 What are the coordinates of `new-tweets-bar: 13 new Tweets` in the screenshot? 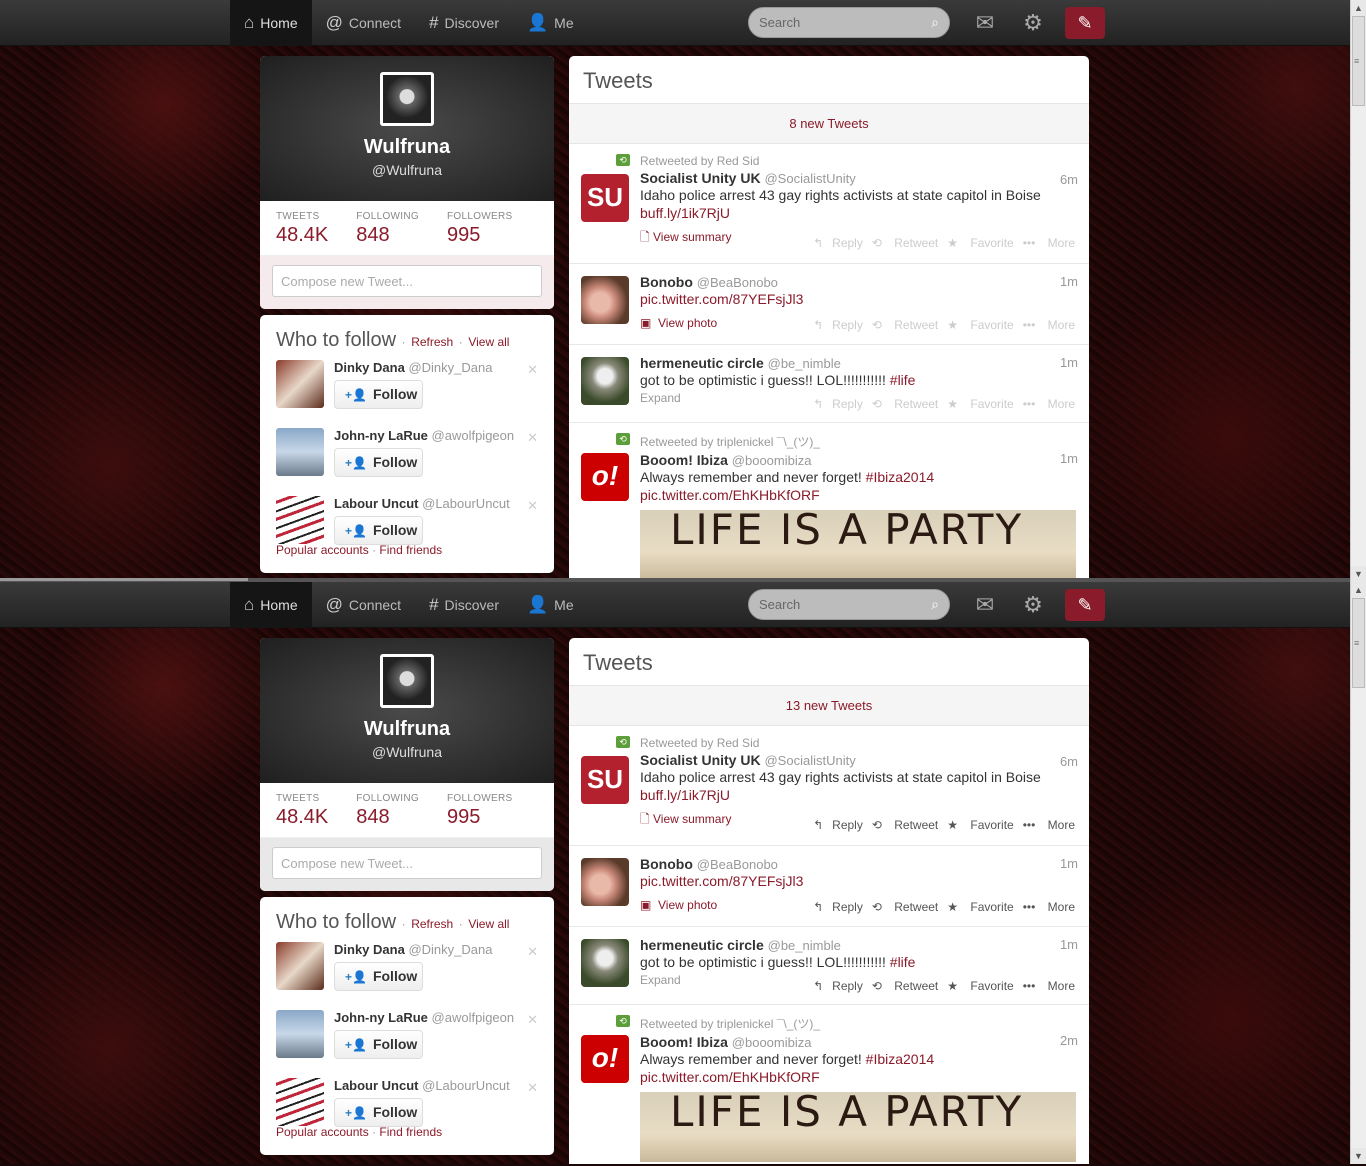 It's located at (829, 706).